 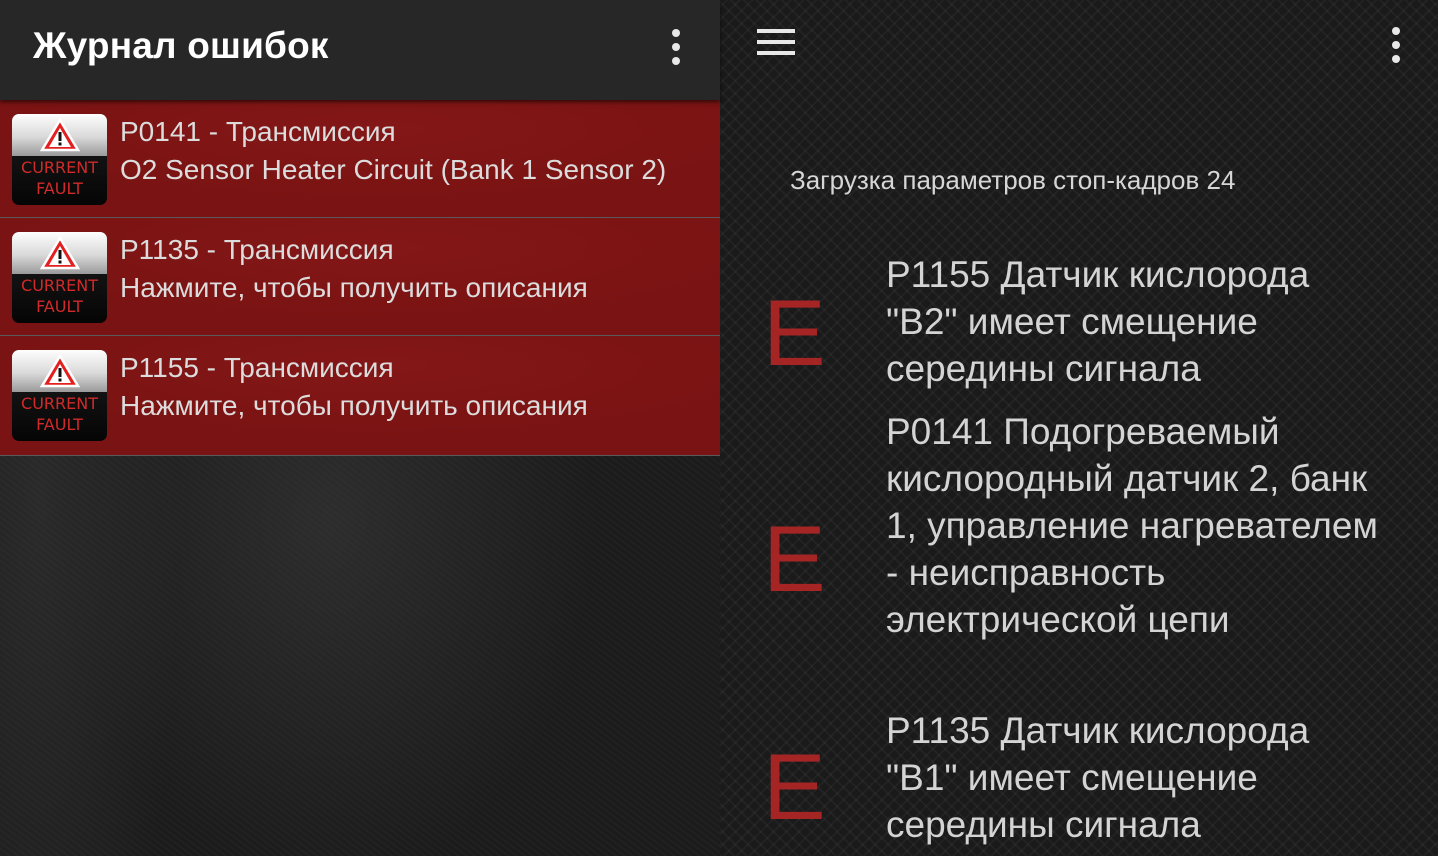 What do you see at coordinates (257, 367) in the screenshot?
I see `fault-code: P1155 - Трансмиссия` at bounding box center [257, 367].